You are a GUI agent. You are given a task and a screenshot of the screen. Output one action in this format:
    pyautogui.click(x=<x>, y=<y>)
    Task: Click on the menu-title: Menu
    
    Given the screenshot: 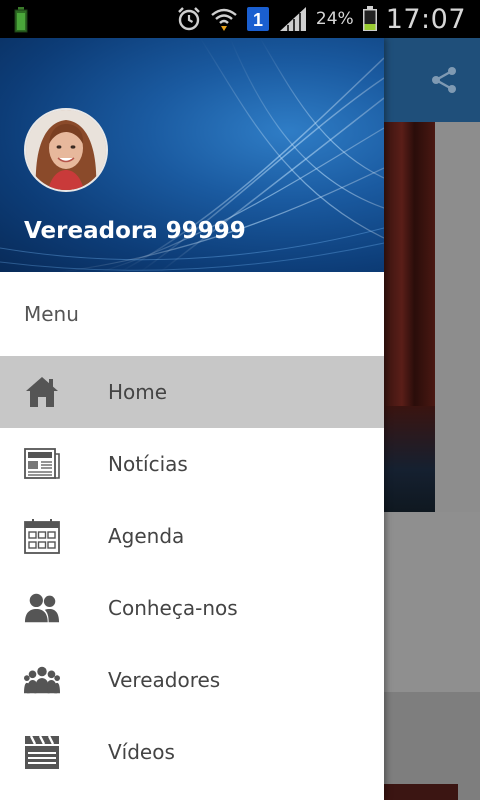 What is the action you would take?
    pyautogui.click(x=51, y=314)
    